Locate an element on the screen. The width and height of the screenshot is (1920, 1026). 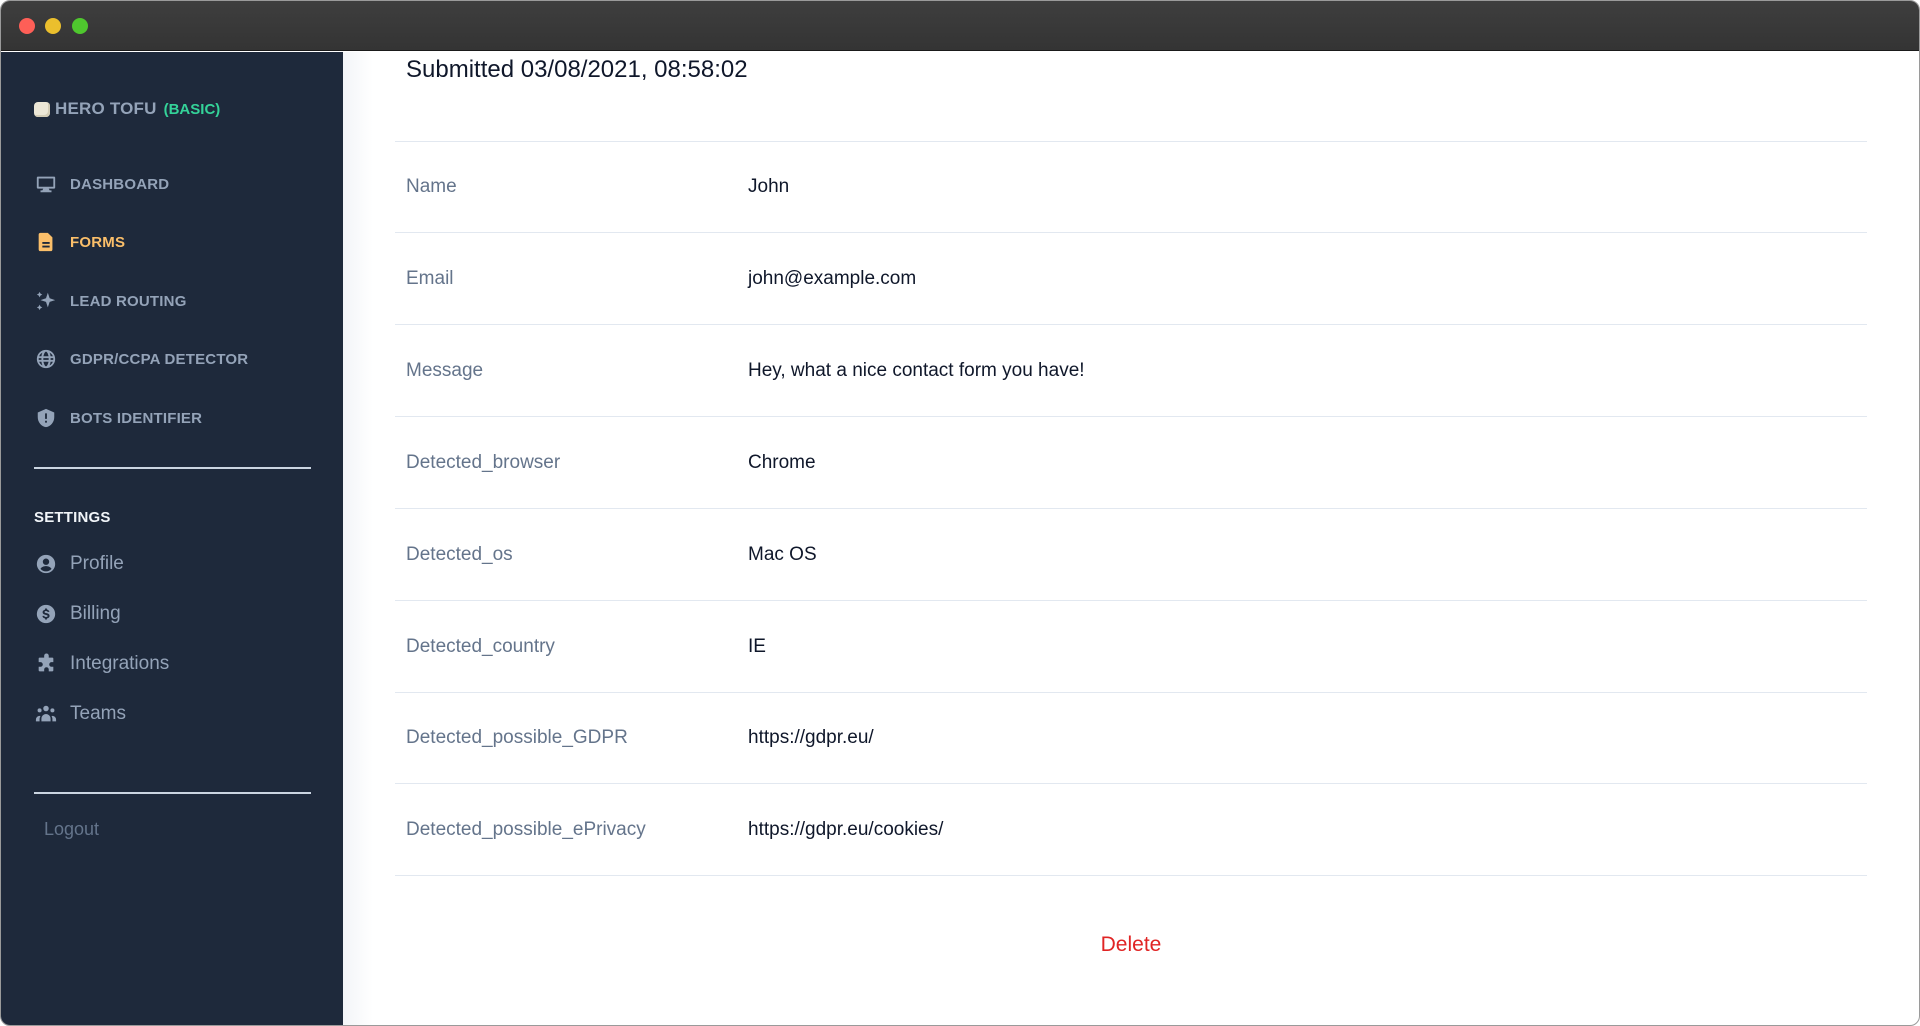
sidebar-item-billing: Billing is located at coordinates (77, 614).